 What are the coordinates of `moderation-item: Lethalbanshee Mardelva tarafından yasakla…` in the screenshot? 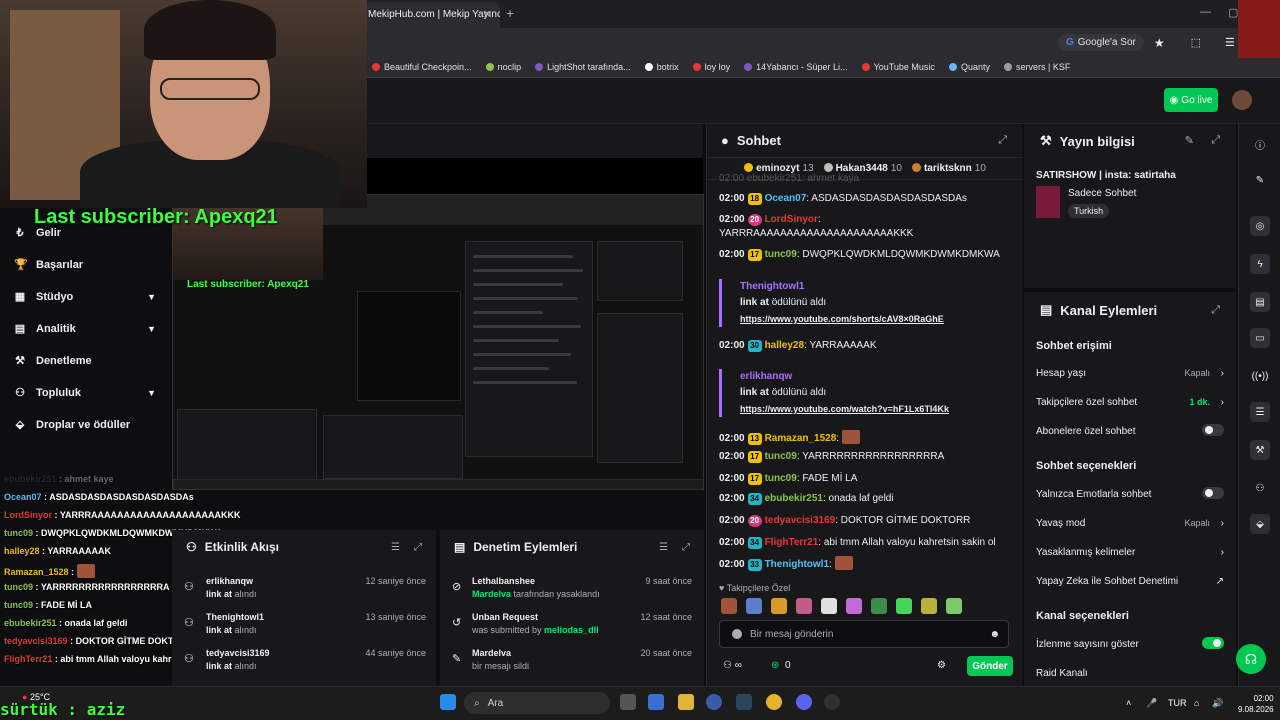 It's located at (582, 587).